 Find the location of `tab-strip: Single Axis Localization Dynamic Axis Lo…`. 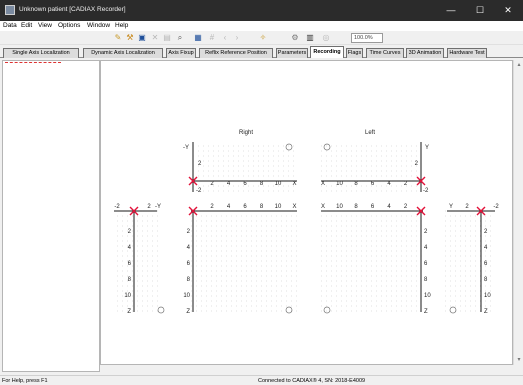

tab-strip: Single Axis Localization Dynamic Axis Lo… is located at coordinates (261, 52).